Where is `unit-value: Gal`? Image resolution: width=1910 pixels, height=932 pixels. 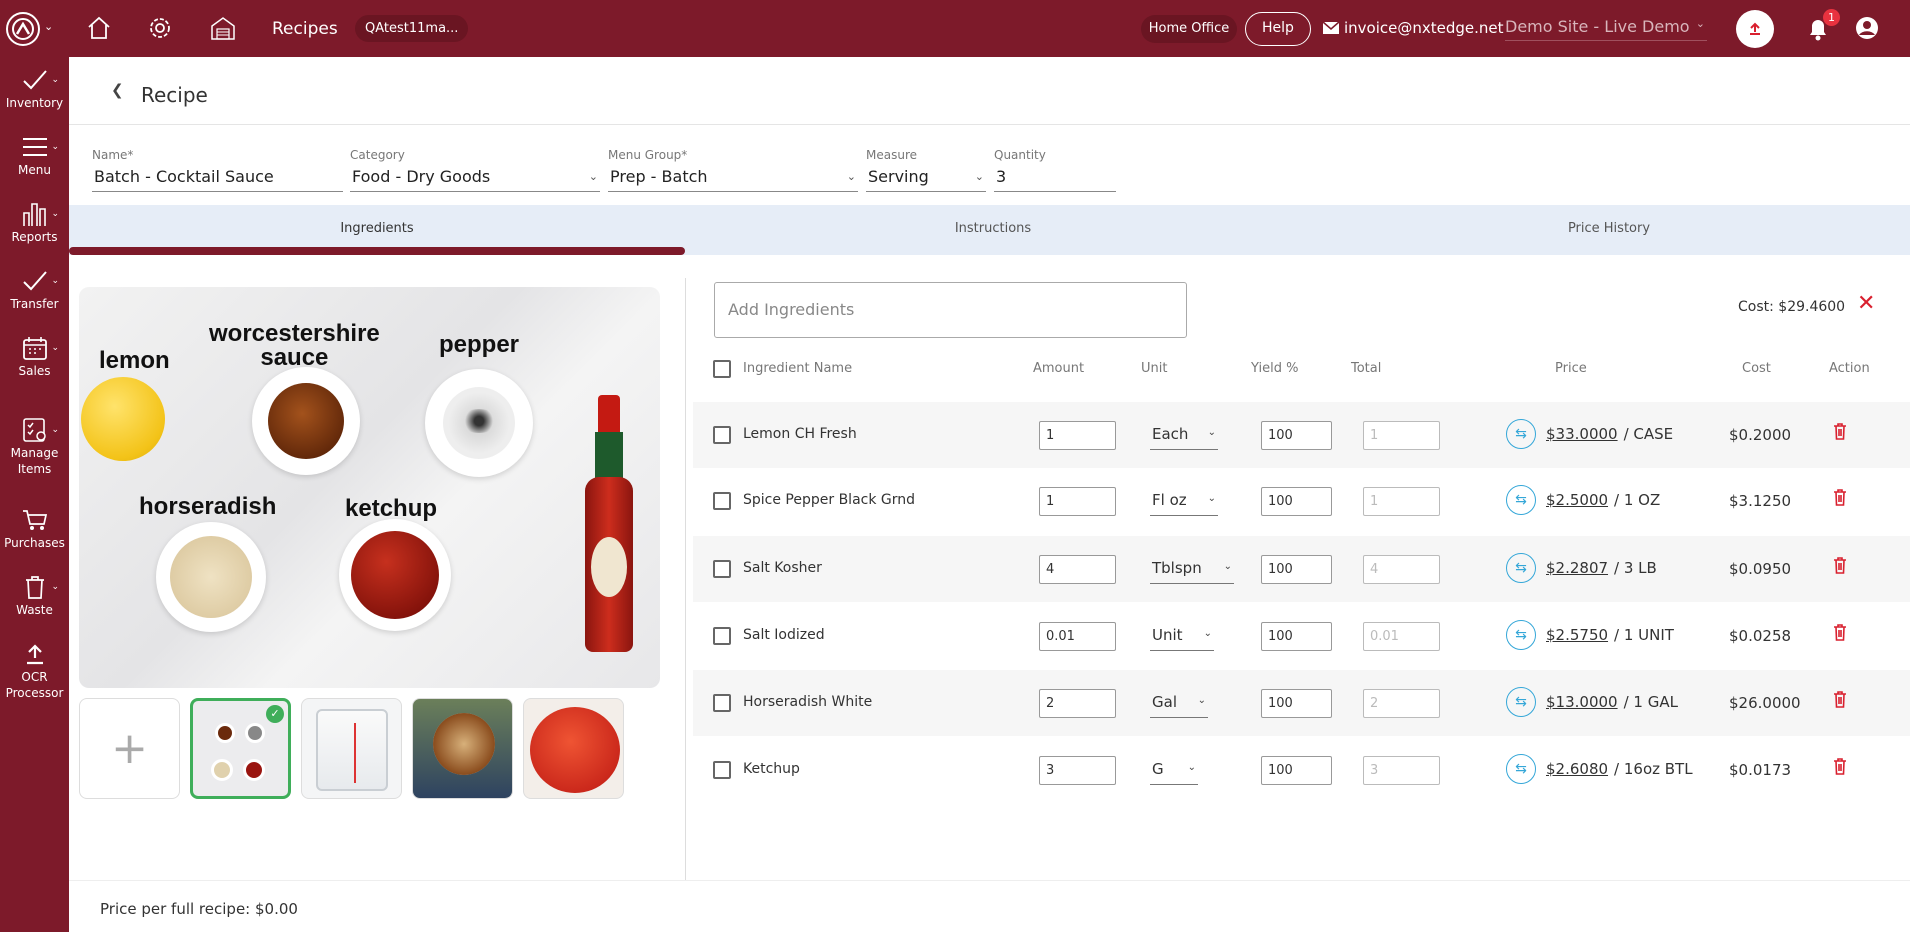
unit-value: Gal is located at coordinates (1164, 702).